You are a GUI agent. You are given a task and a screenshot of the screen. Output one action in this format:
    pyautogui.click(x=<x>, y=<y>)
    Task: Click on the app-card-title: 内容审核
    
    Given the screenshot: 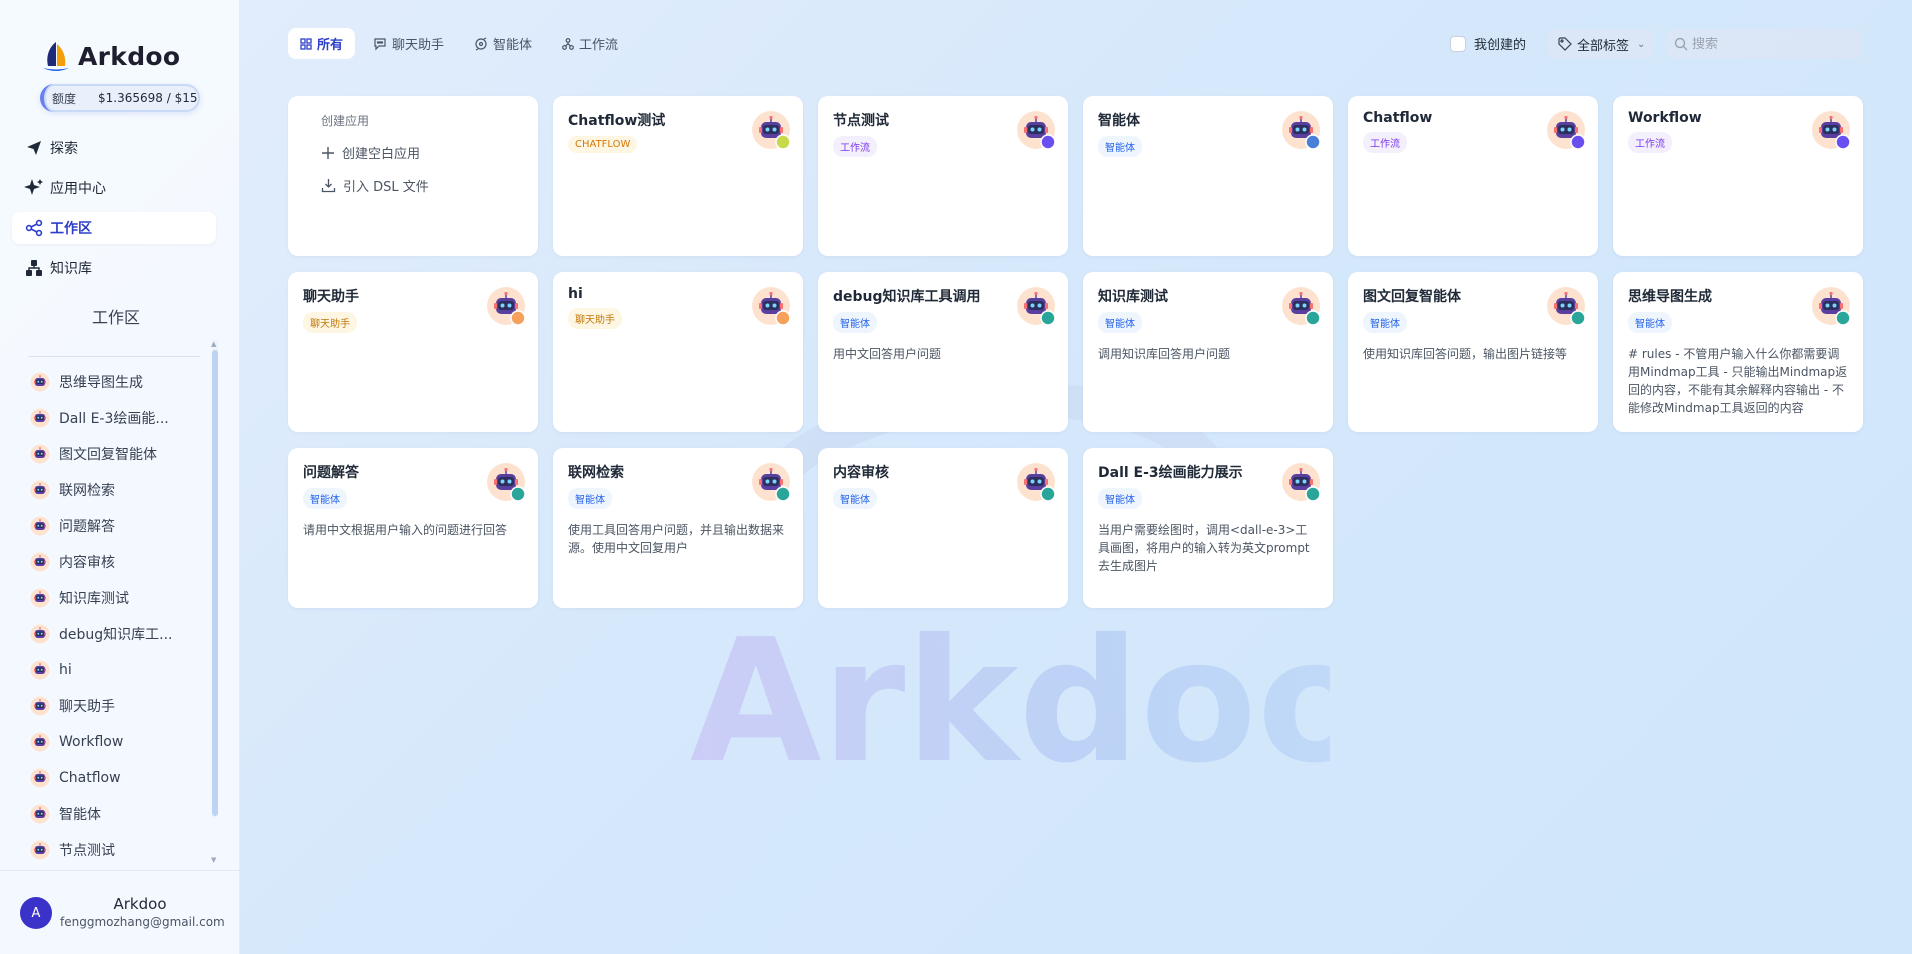 What is the action you would take?
    pyautogui.click(x=861, y=473)
    